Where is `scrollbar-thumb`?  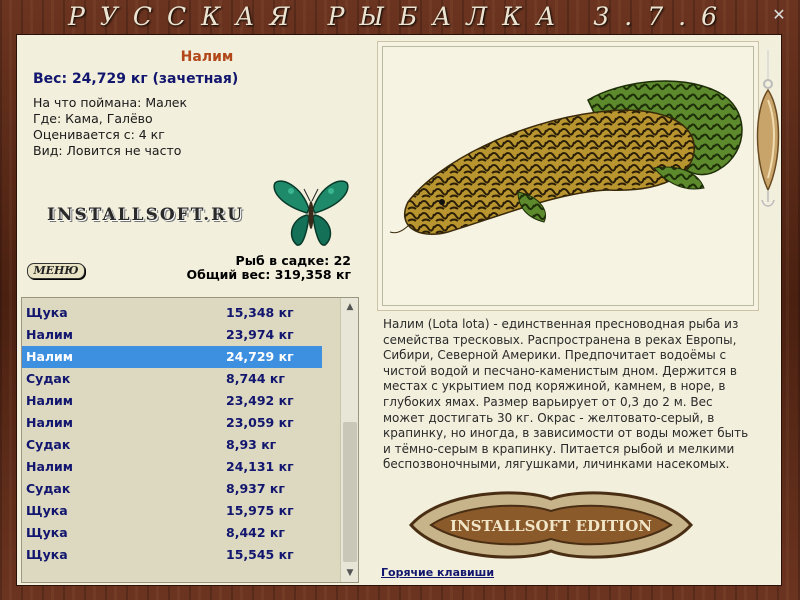 scrollbar-thumb is located at coordinates (350, 492).